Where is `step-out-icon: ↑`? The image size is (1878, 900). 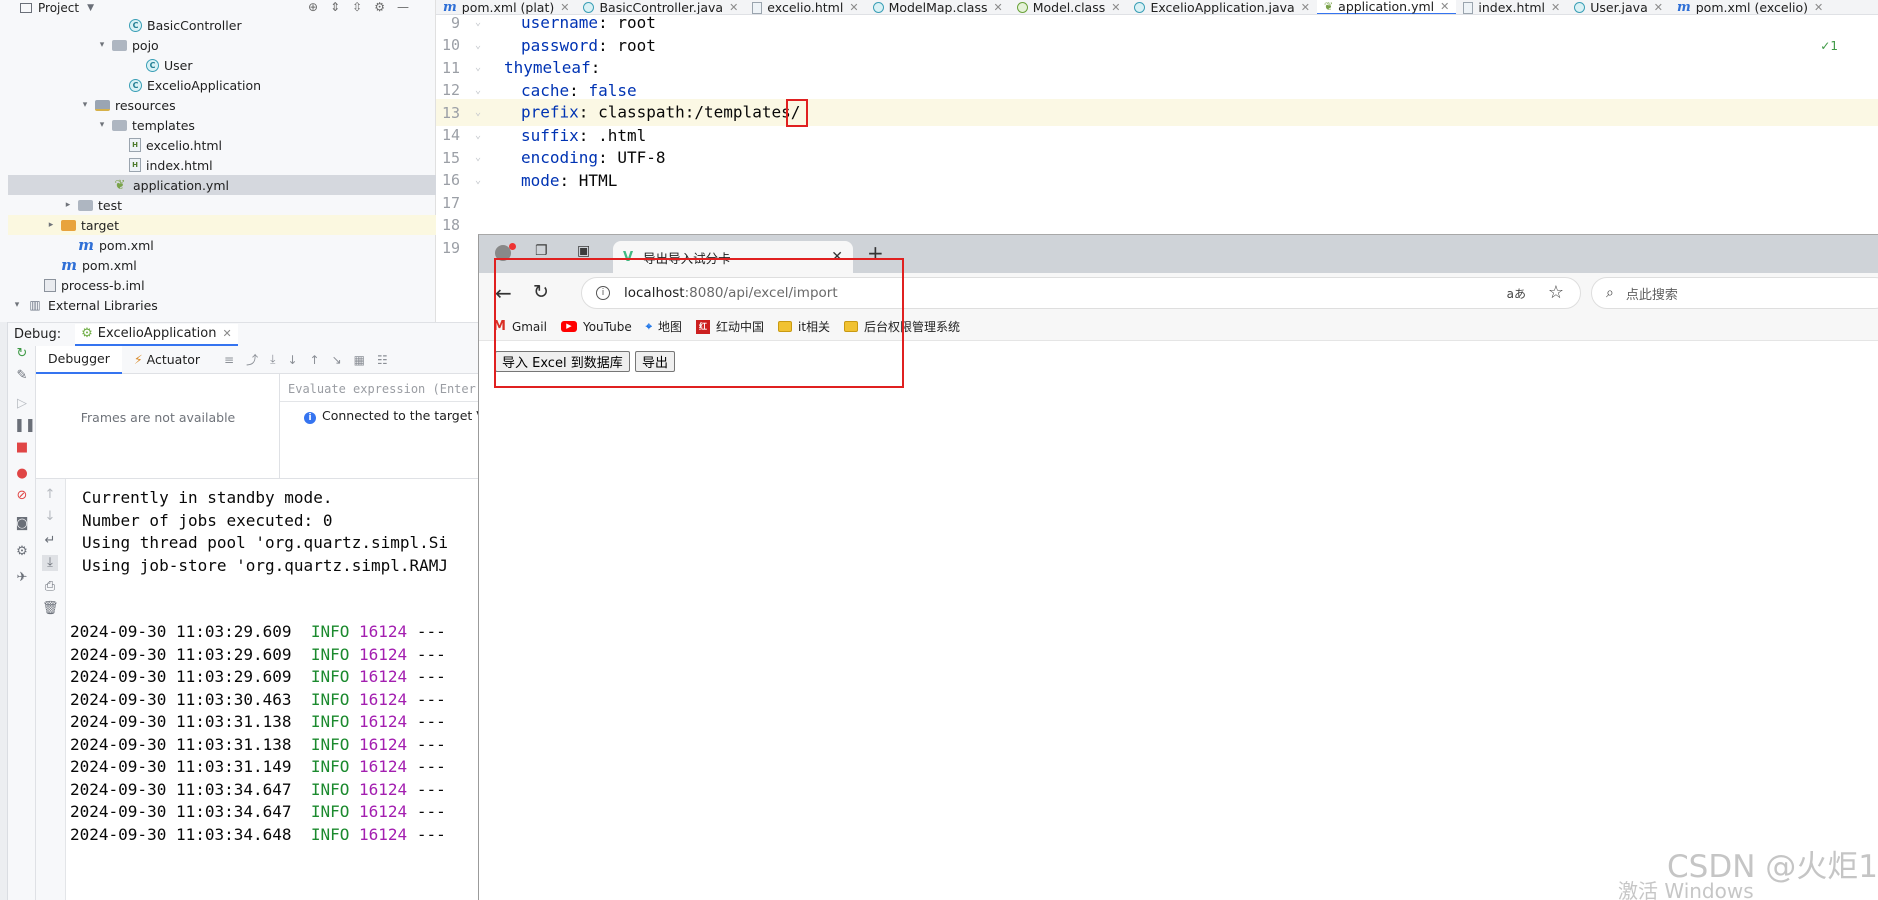
step-out-icon: ↑ is located at coordinates (315, 360).